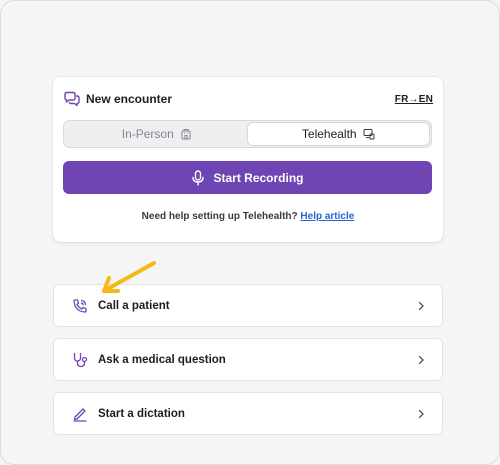 This screenshot has width=500, height=465. I want to click on mode-in-person-label: In-Person, so click(147, 134).